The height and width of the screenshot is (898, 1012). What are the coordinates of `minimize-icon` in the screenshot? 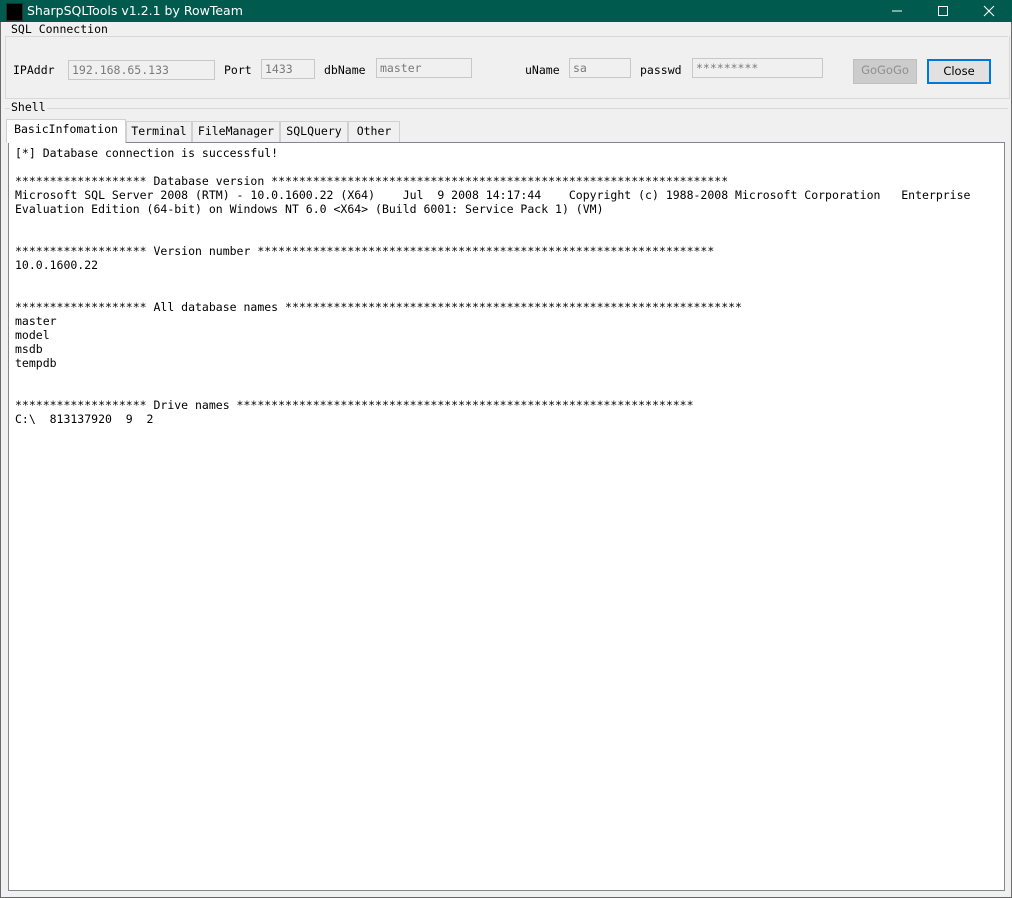 It's located at (897, 11).